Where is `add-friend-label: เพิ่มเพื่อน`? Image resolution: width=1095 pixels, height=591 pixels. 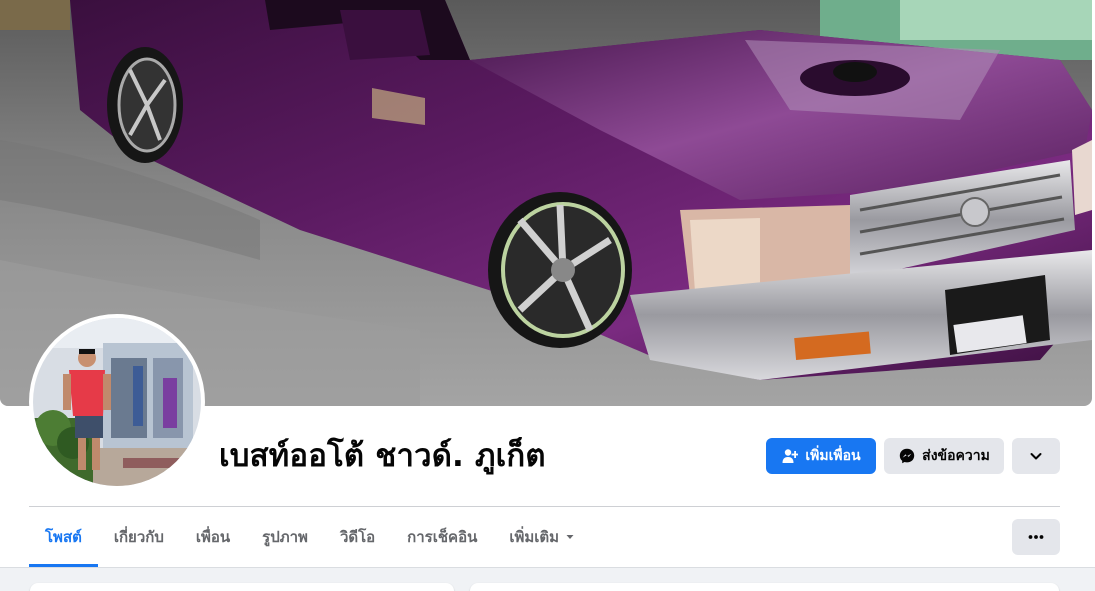
add-friend-label: เพิ่มเพื่อน is located at coordinates (833, 456).